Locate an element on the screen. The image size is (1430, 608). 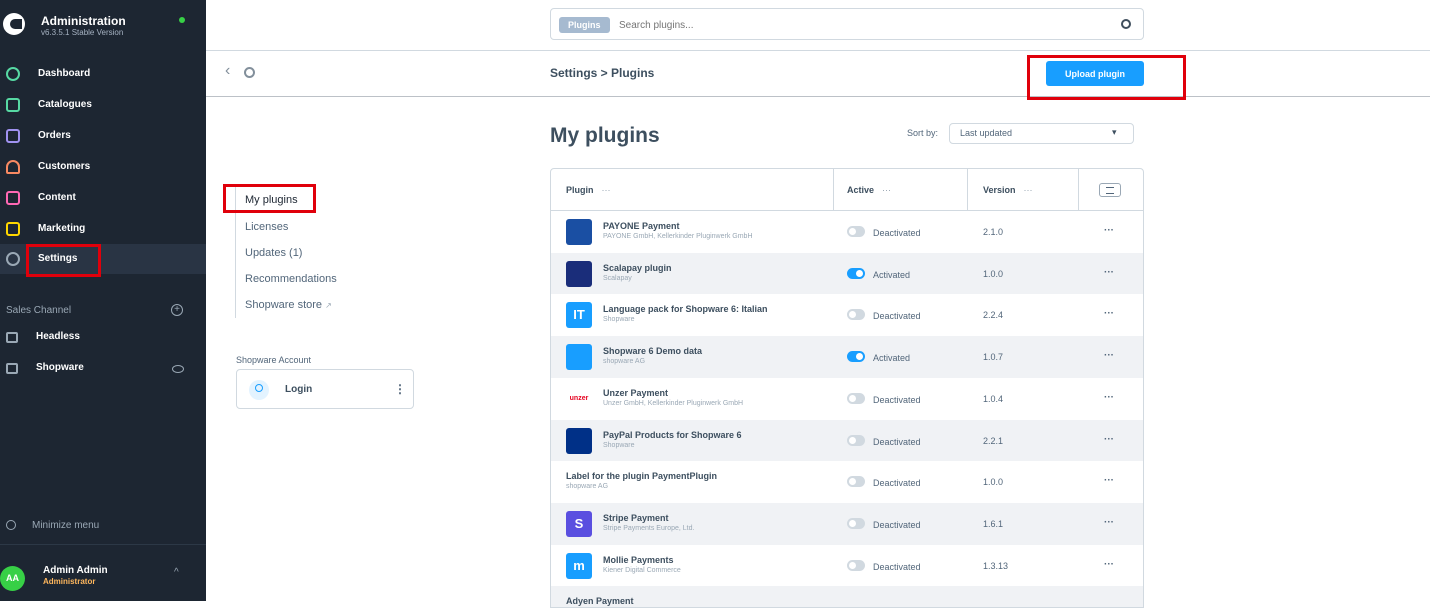
tab-shopware-store: Shopware store ↗ is located at coordinates (288, 305).